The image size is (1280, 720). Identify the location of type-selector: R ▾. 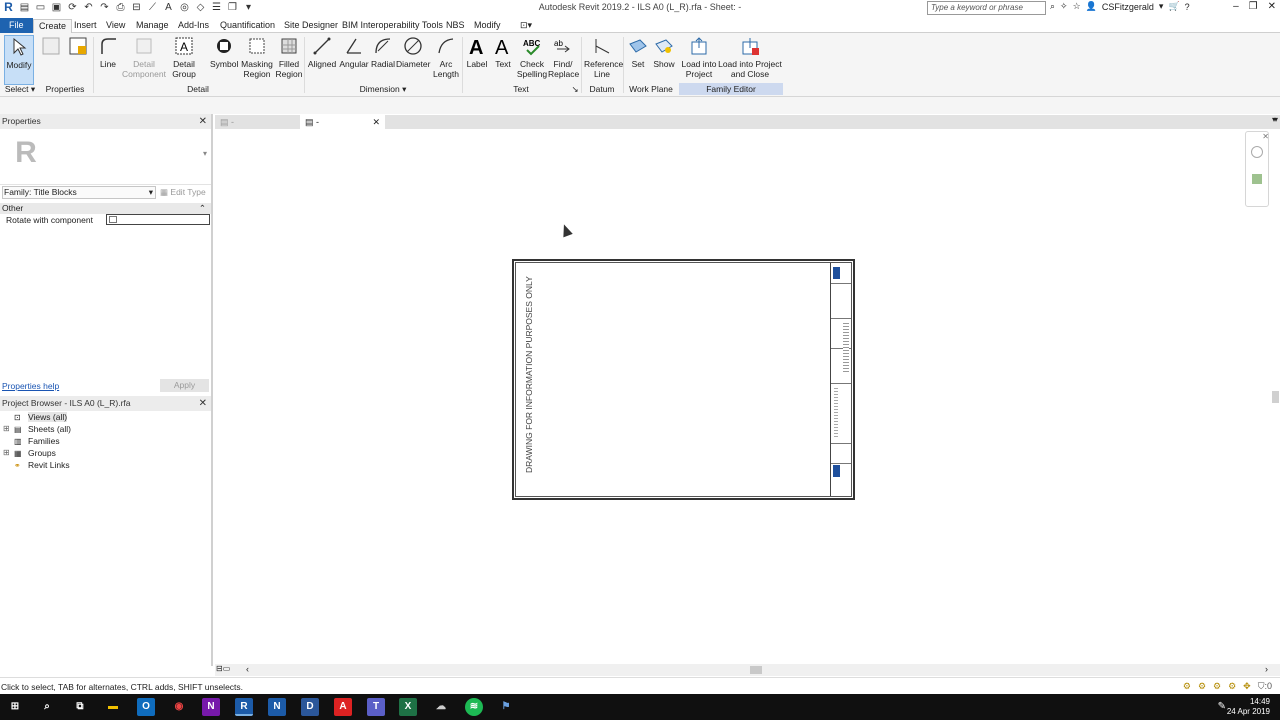
(105, 157).